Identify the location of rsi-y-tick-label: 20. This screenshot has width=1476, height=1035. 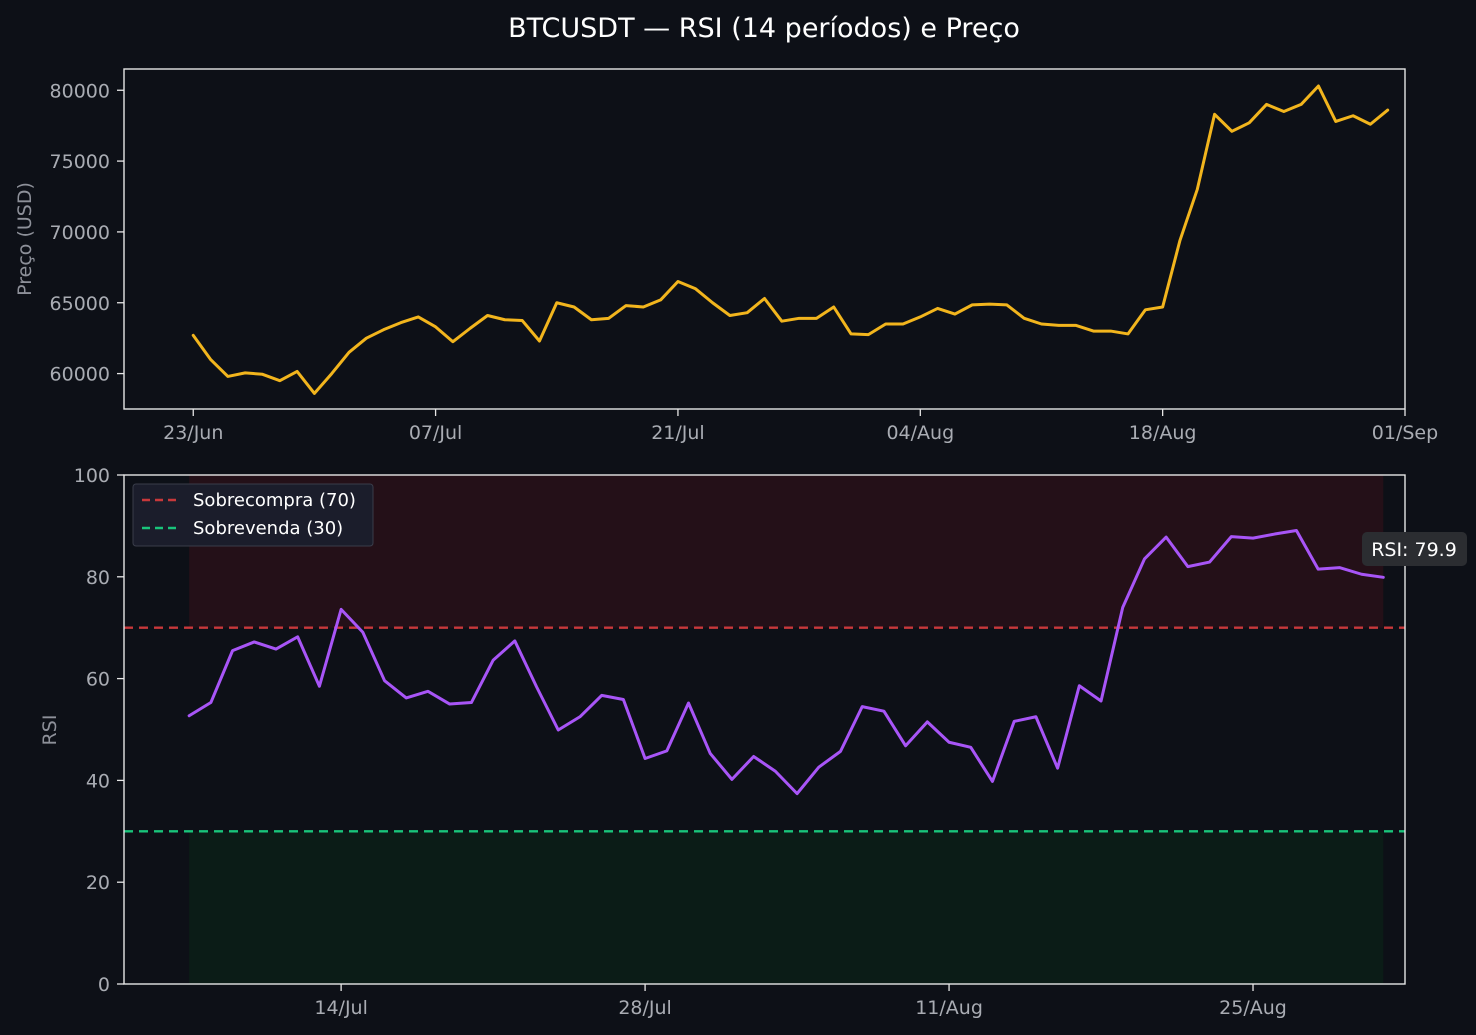
(98, 883).